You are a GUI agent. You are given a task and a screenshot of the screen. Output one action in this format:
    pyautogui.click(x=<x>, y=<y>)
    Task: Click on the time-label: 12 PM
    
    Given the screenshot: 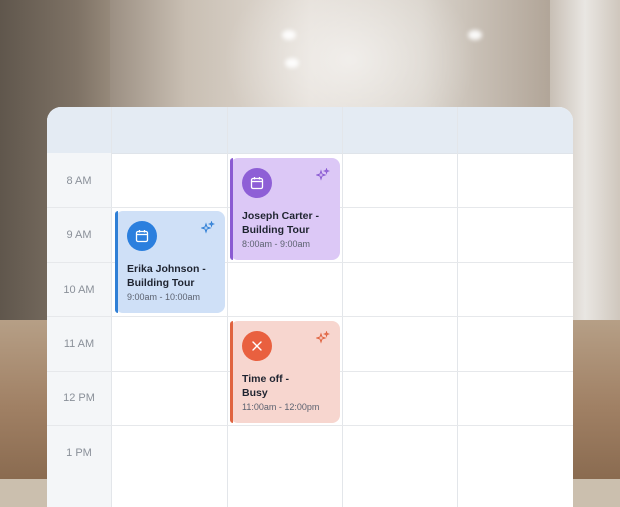 What is the action you would take?
    pyautogui.click(x=79, y=398)
    